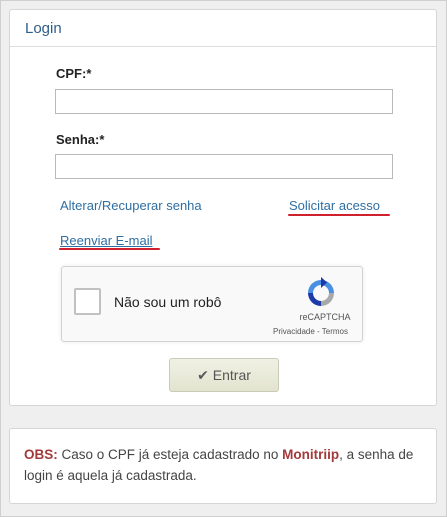 The width and height of the screenshot is (447, 517). I want to click on senha-input, so click(224, 166).